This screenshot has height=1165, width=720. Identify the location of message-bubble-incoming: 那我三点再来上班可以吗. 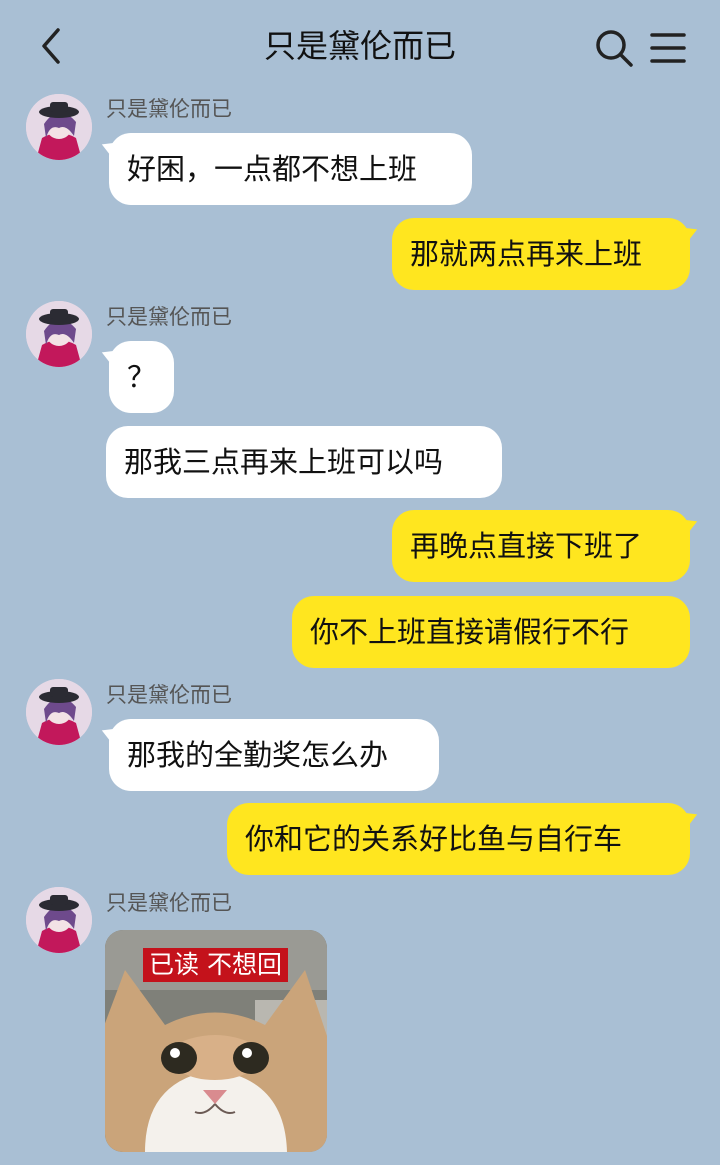
(304, 462).